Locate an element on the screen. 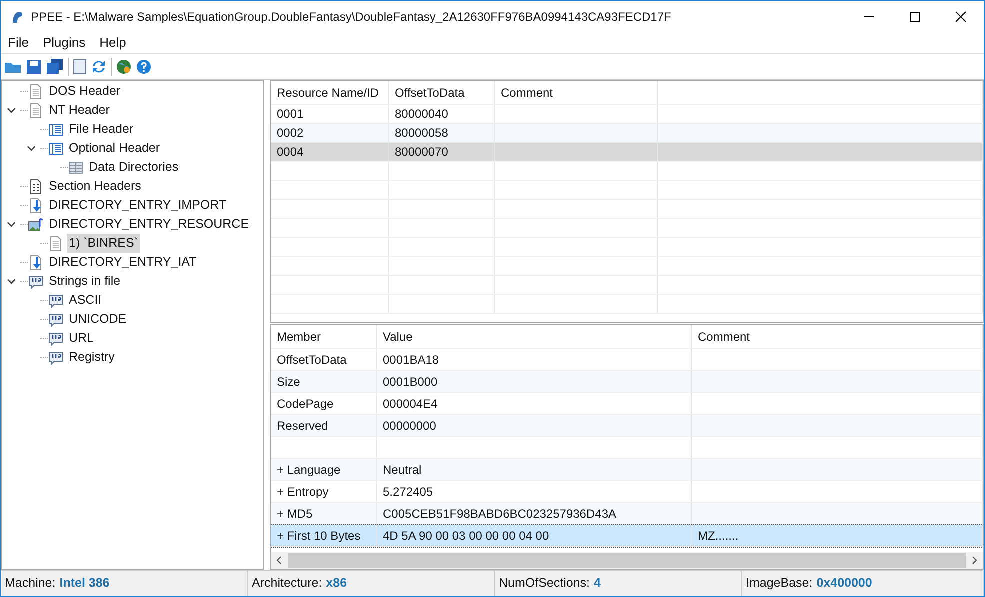 This screenshot has width=985, height=597. tree-item: 1) `BINRES` is located at coordinates (103, 243).